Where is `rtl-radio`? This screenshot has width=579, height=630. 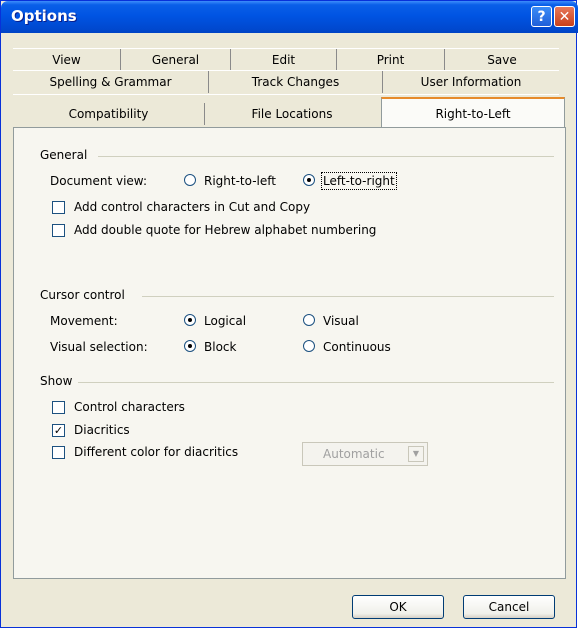 rtl-radio is located at coordinates (190, 180).